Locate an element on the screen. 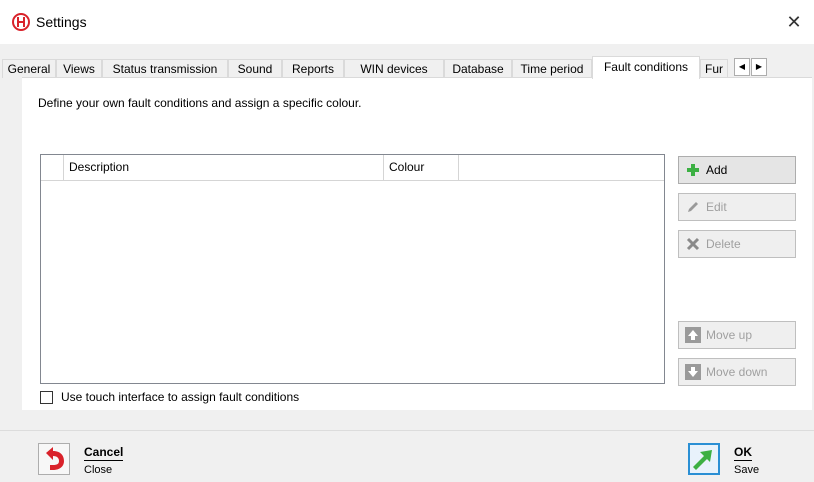 This screenshot has height=482, width=814. move-down-button-label: Move down is located at coordinates (737, 372).